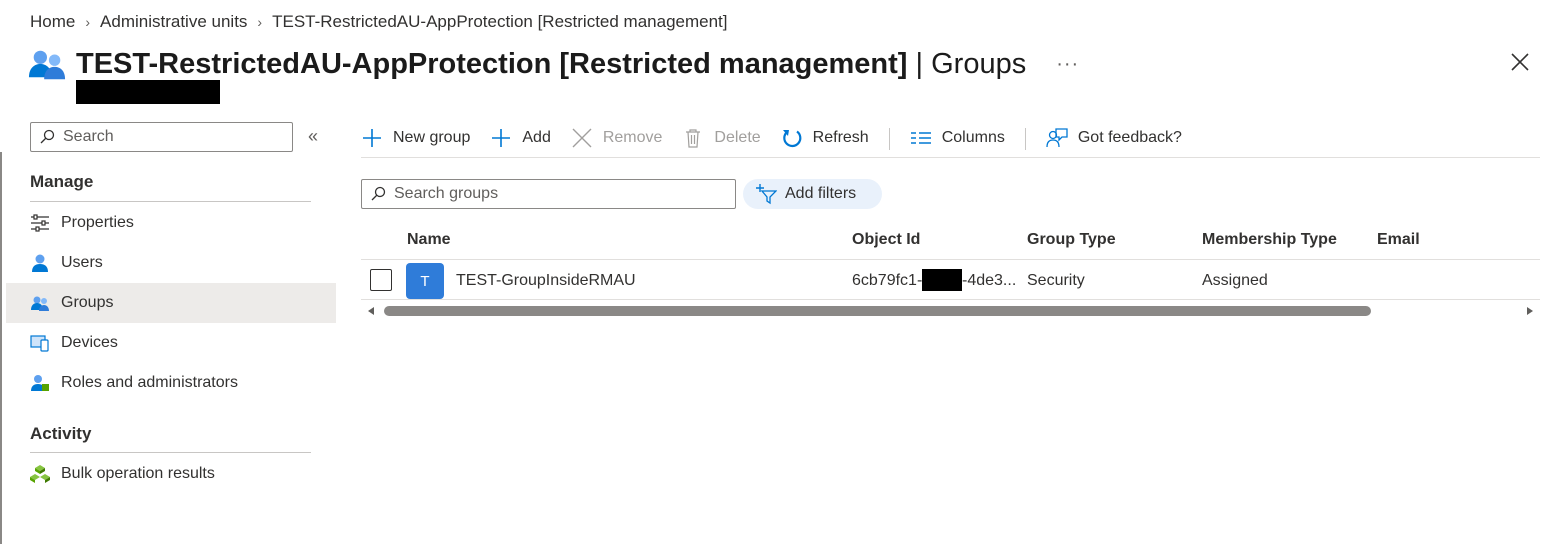 The image size is (1558, 549). I want to click on sidebar-search-input, so click(173, 137).